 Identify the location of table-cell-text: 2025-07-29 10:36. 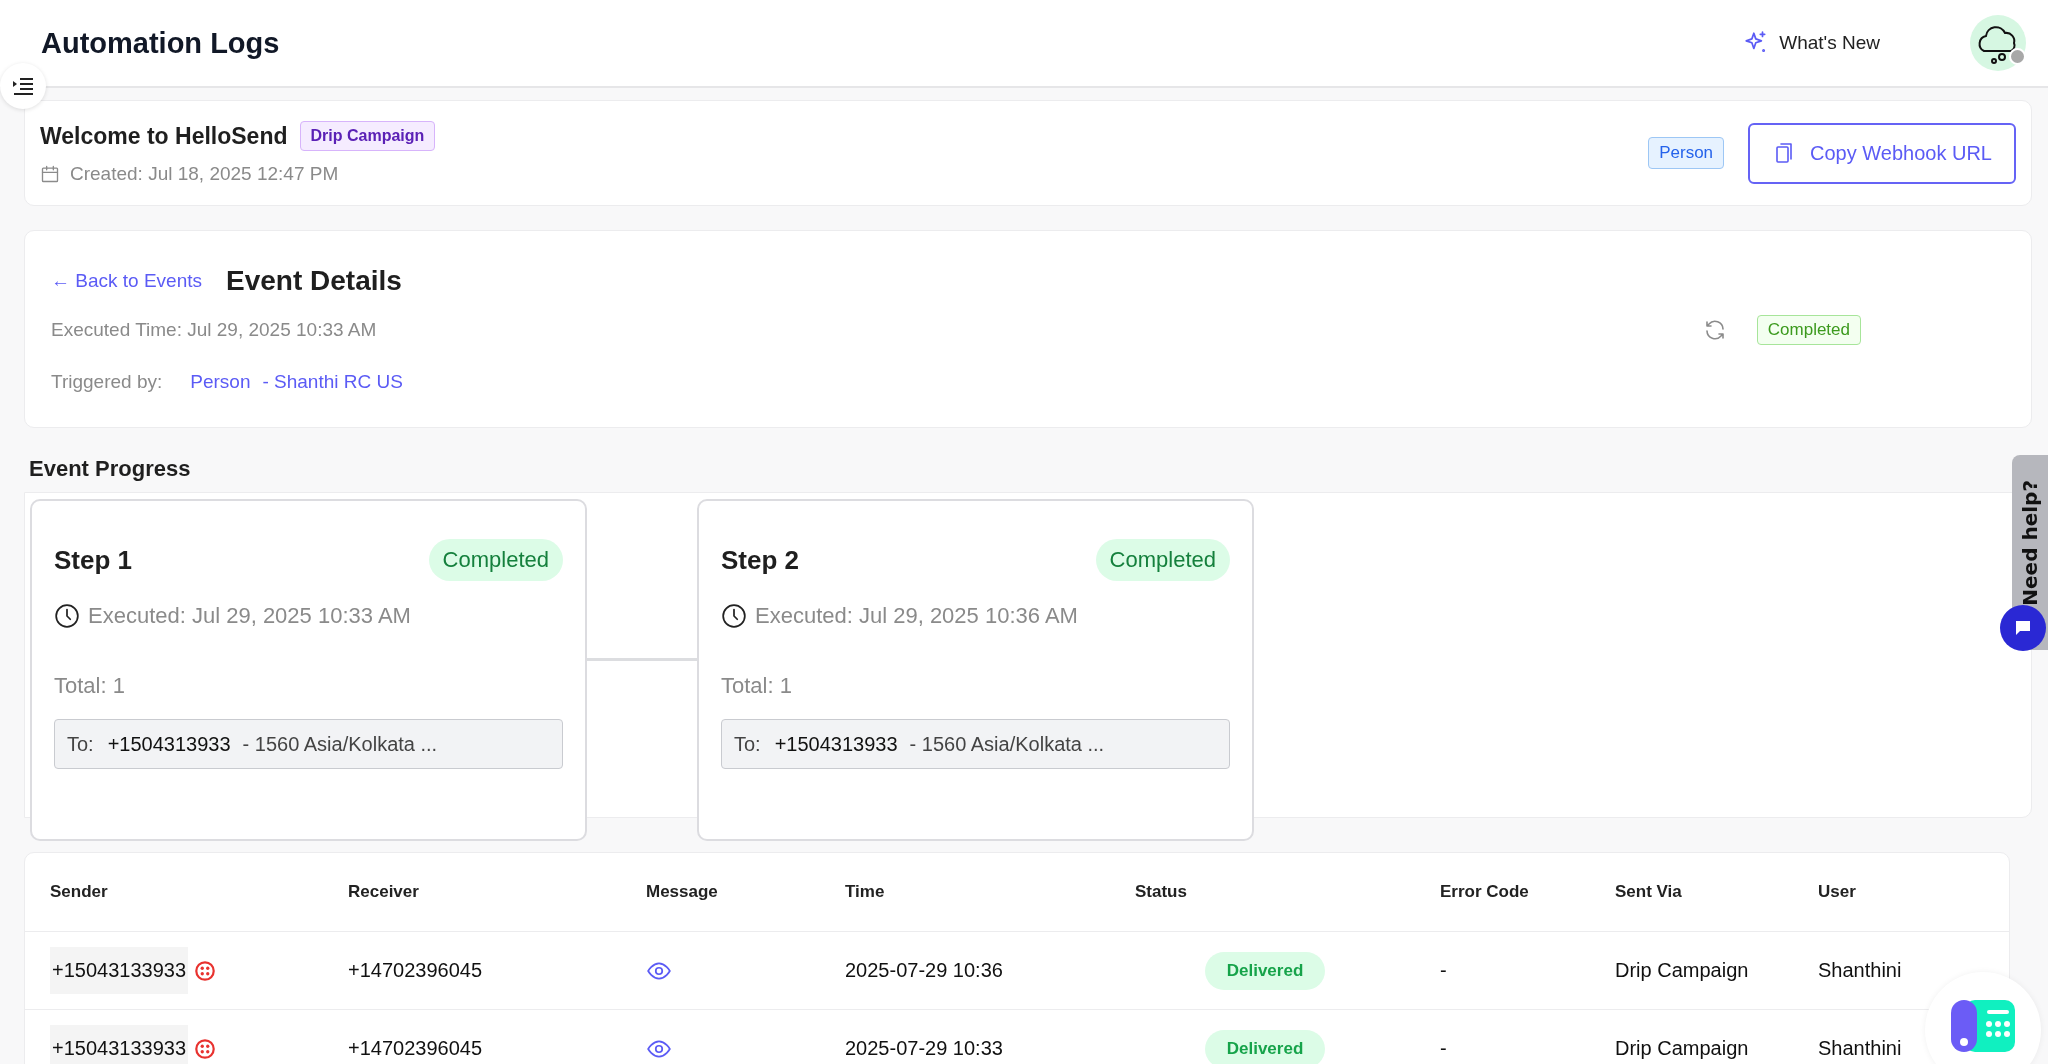
(924, 970).